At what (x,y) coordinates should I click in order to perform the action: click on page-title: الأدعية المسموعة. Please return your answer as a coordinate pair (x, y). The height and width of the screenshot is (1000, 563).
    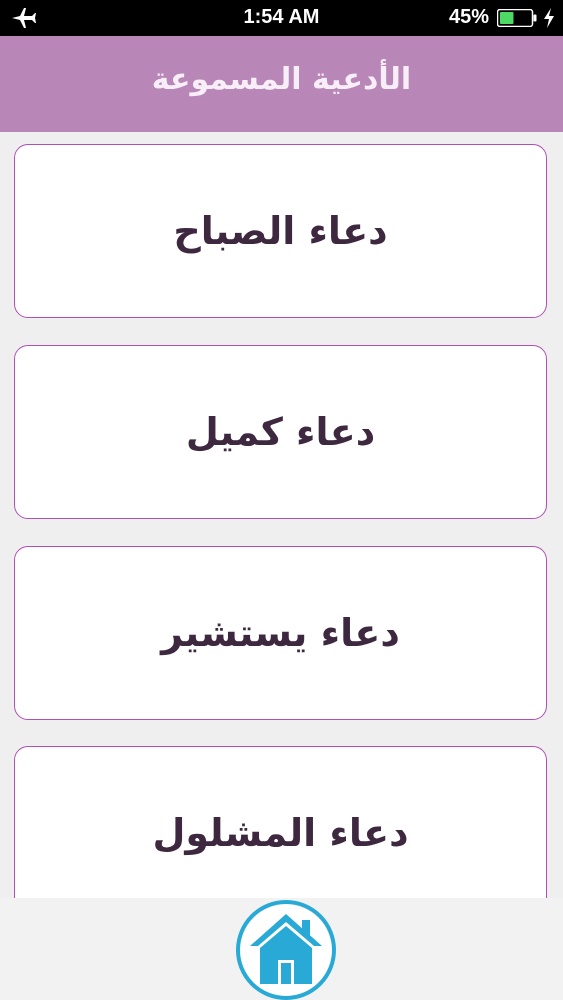
    Looking at the image, I should click on (281, 79).